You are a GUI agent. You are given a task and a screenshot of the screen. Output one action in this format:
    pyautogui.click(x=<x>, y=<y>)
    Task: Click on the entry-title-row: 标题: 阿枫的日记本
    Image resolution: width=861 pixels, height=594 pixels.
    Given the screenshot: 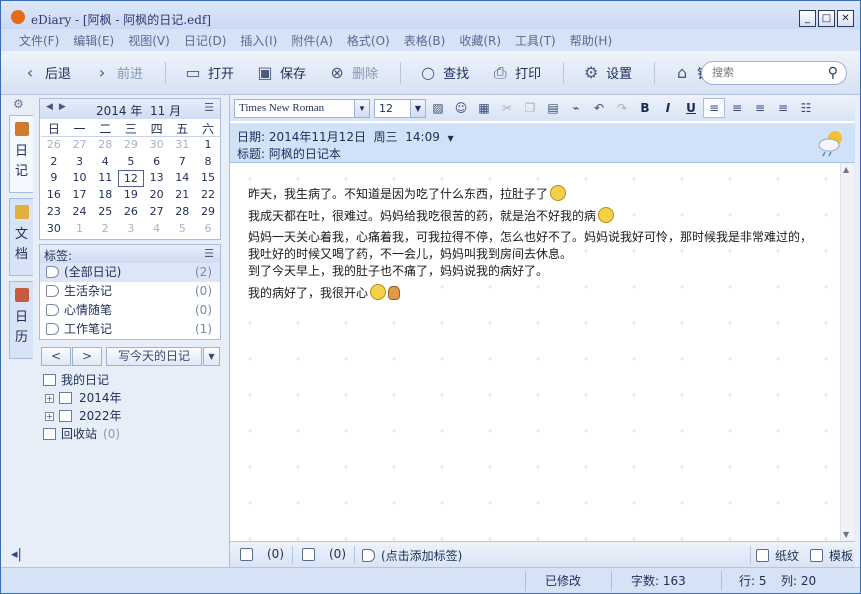 What is the action you would take?
    pyautogui.click(x=289, y=153)
    